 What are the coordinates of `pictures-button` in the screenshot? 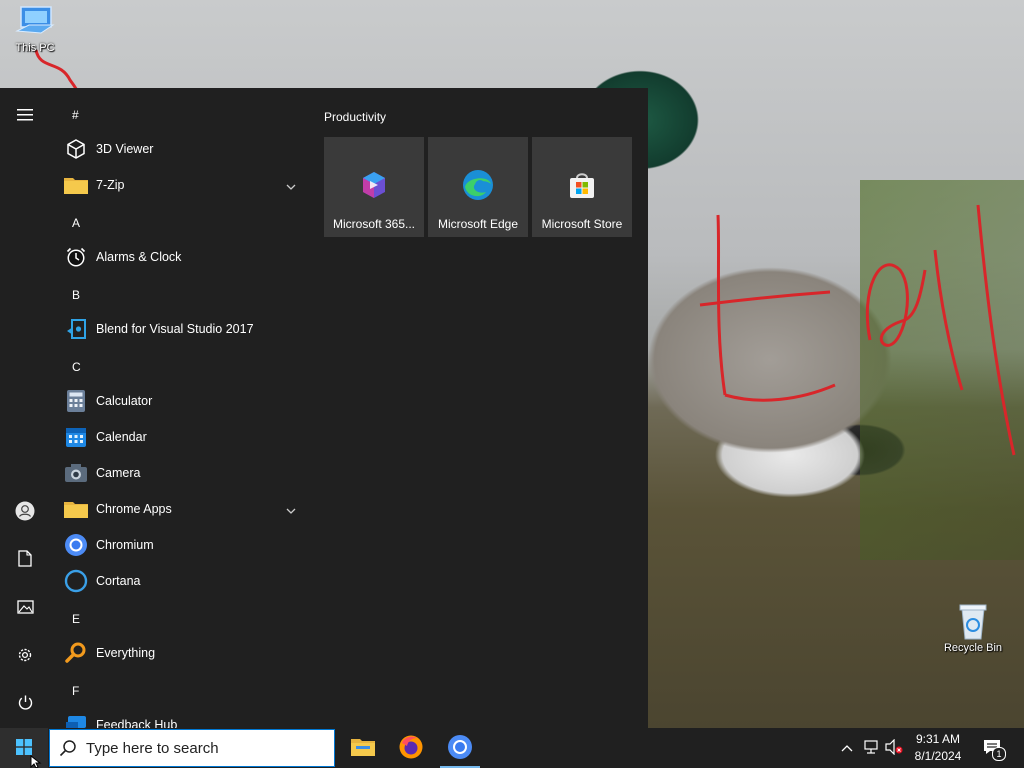 It's located at (25, 608).